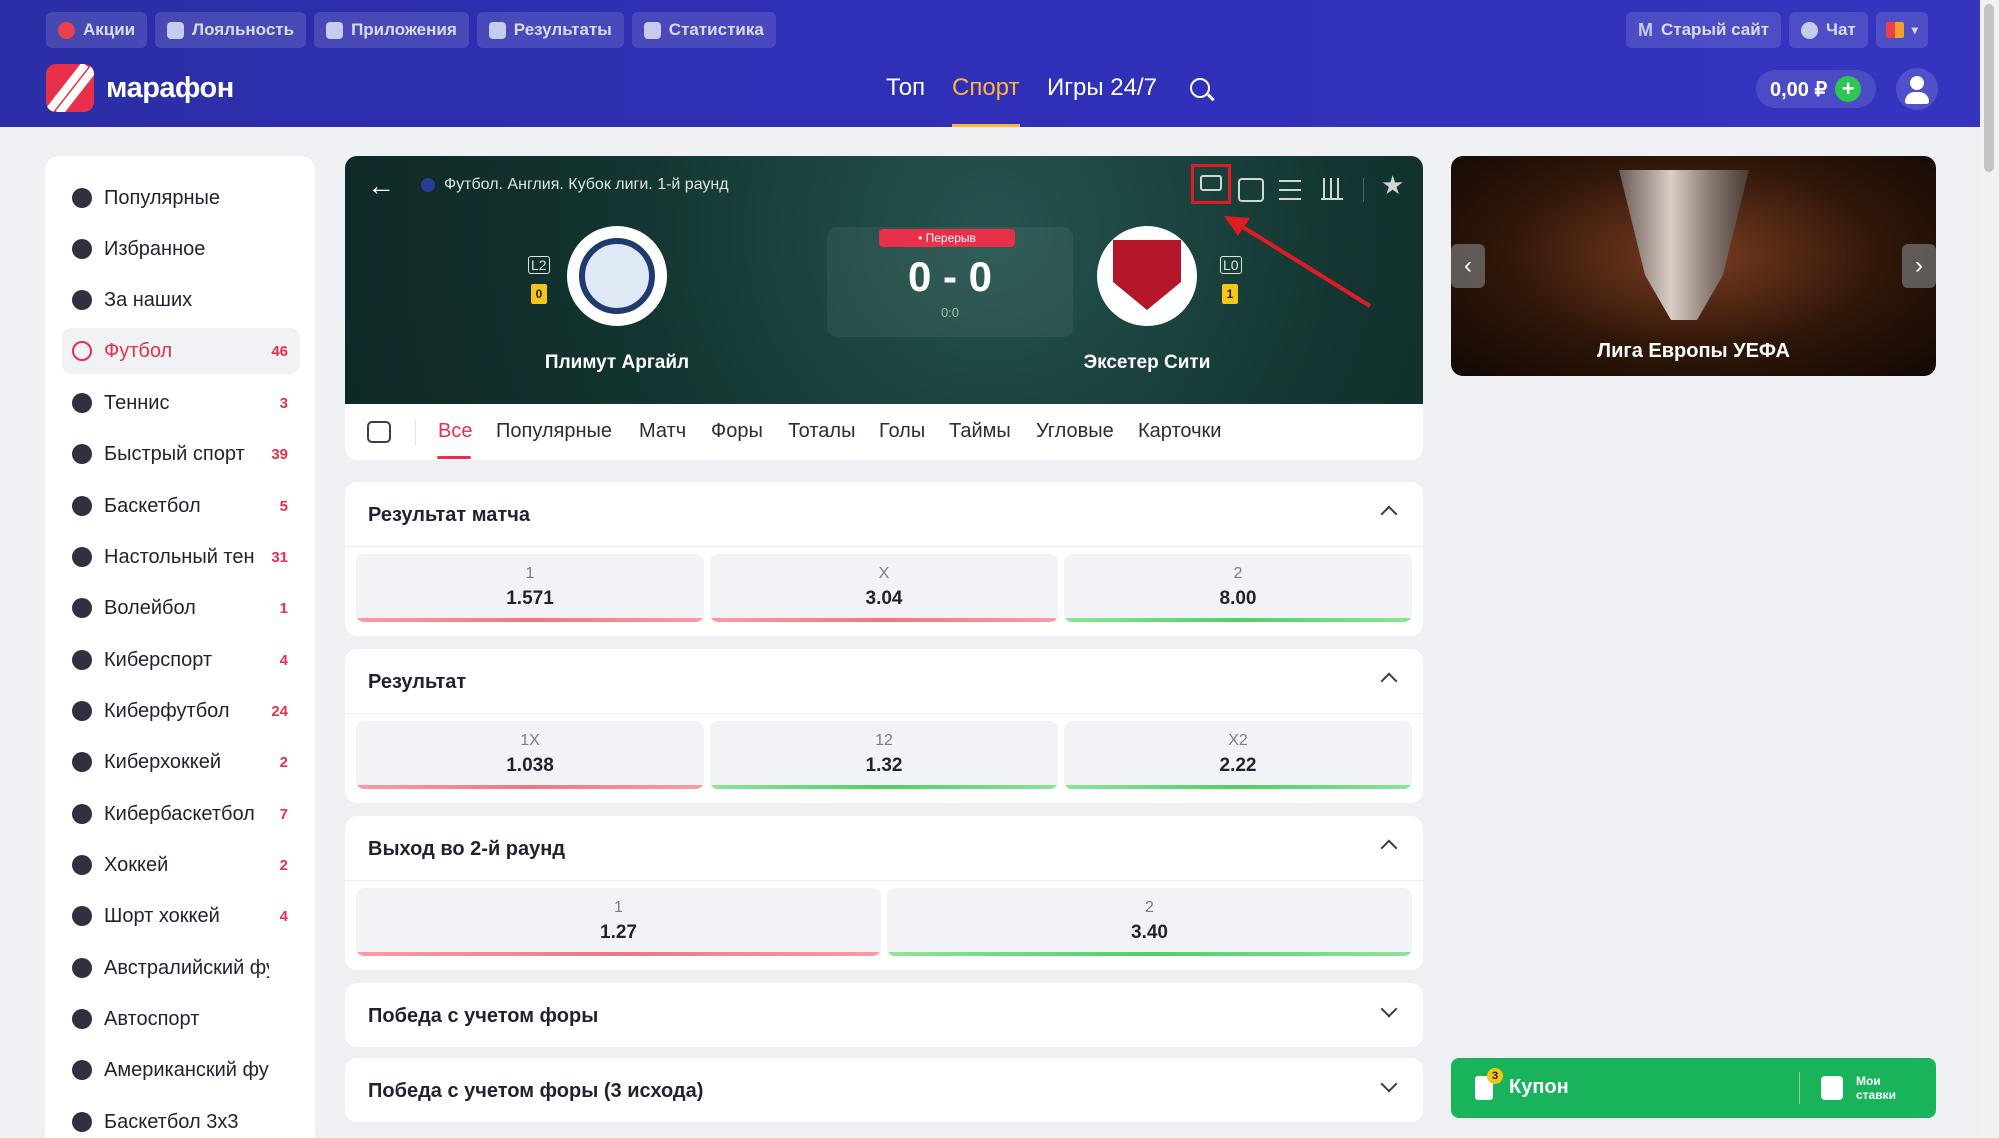 The width and height of the screenshot is (1999, 1138). I want to click on banner-title: Лига Европы УЕФА, so click(1693, 351).